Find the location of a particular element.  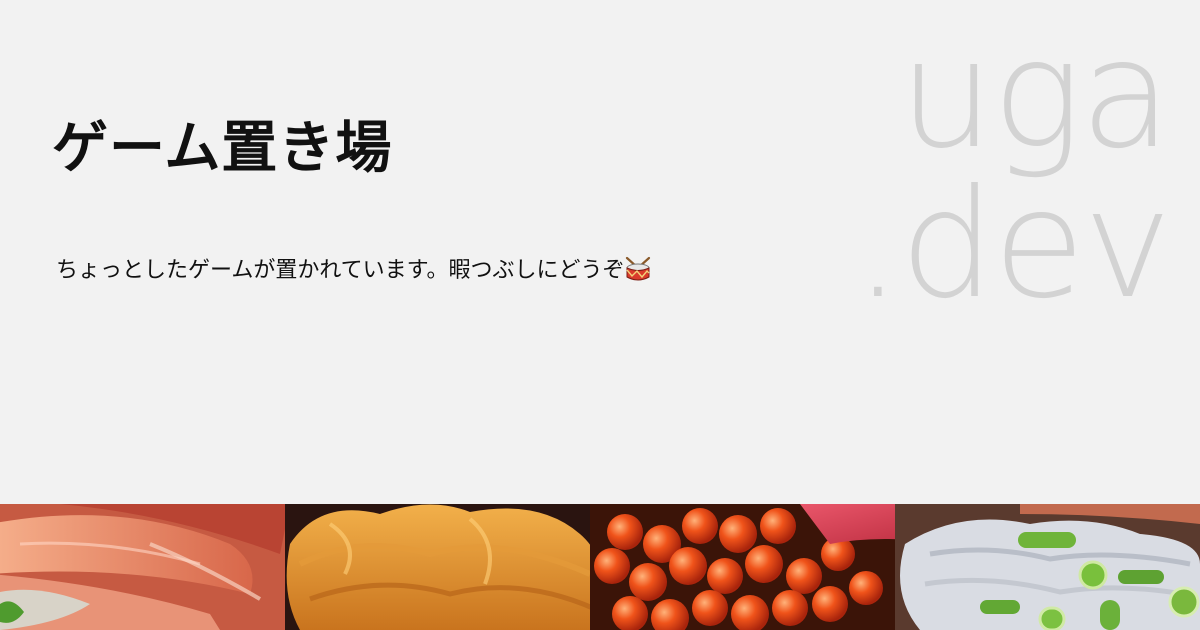

description-text: ちょっとしたゲームが置かれています。暇つぶしにどうぞ is located at coordinates (340, 270).